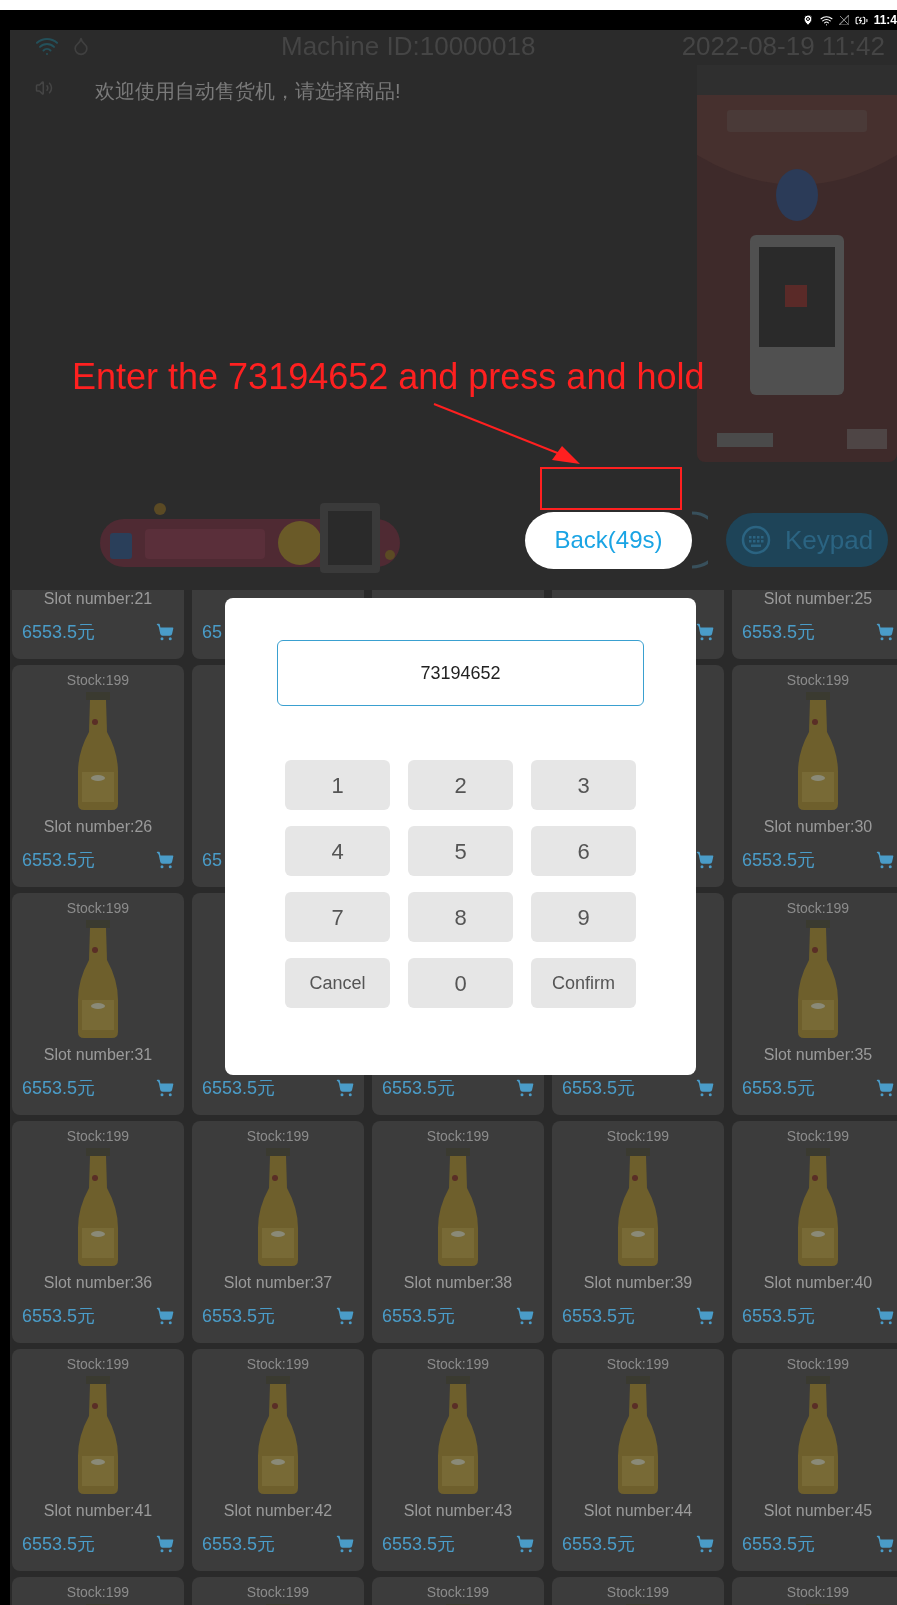  What do you see at coordinates (583, 917) in the screenshot?
I see `keypad-key: 9` at bounding box center [583, 917].